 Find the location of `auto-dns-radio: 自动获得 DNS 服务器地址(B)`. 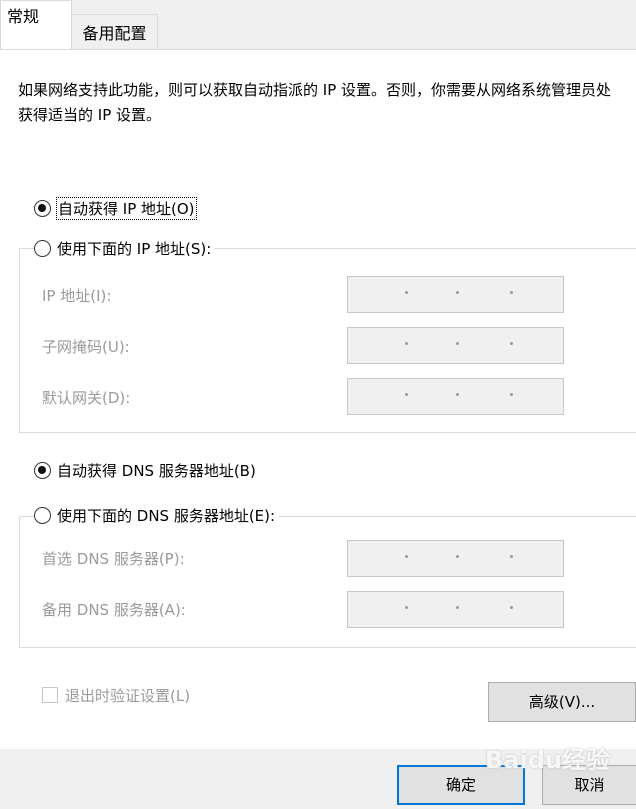

auto-dns-radio: 自动获得 DNS 服务器地址(B) is located at coordinates (145, 470).